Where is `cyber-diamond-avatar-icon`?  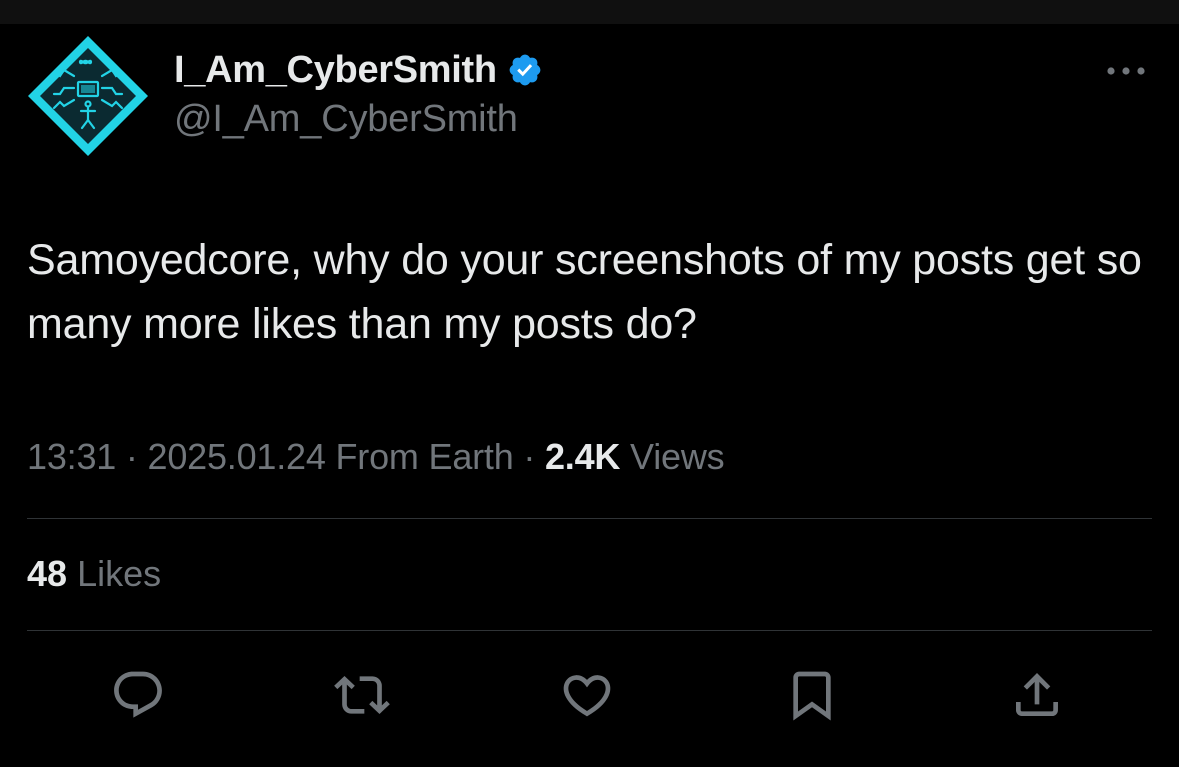
cyber-diamond-avatar-icon is located at coordinates (88, 96).